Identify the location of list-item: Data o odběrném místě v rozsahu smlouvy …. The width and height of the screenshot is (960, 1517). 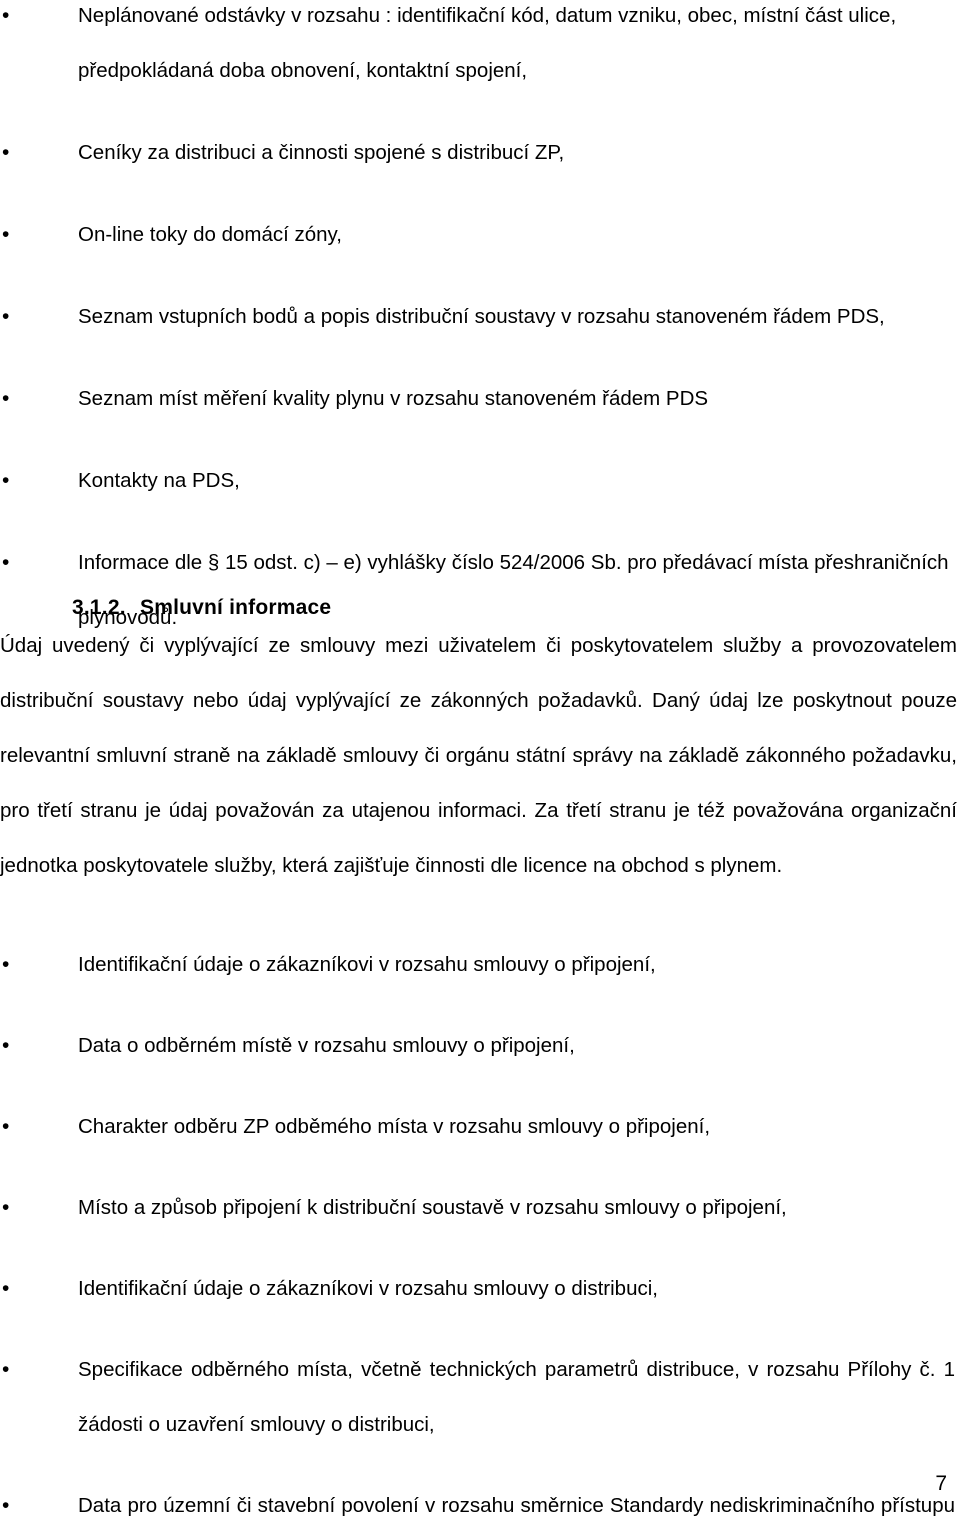
(480, 1045).